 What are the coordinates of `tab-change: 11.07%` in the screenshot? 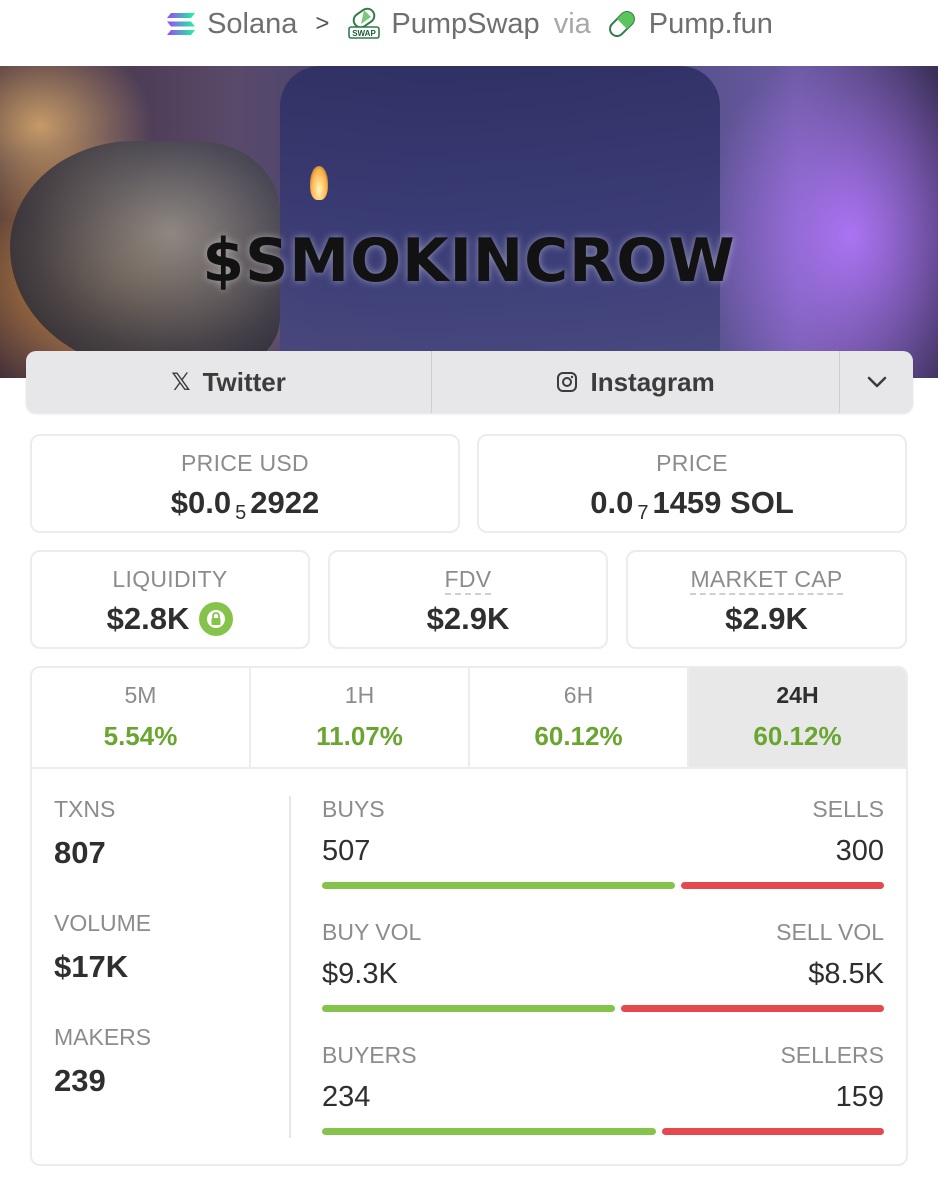 It's located at (359, 736).